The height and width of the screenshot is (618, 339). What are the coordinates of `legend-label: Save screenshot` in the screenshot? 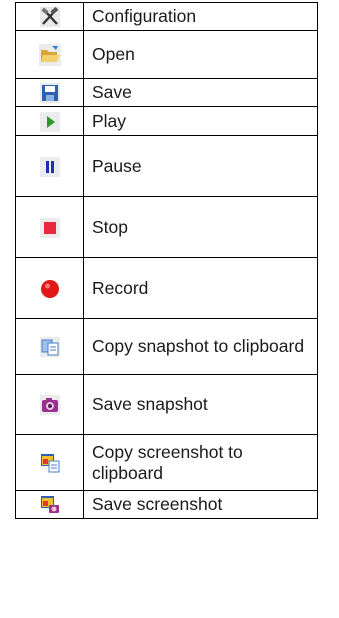 It's located at (200, 504).